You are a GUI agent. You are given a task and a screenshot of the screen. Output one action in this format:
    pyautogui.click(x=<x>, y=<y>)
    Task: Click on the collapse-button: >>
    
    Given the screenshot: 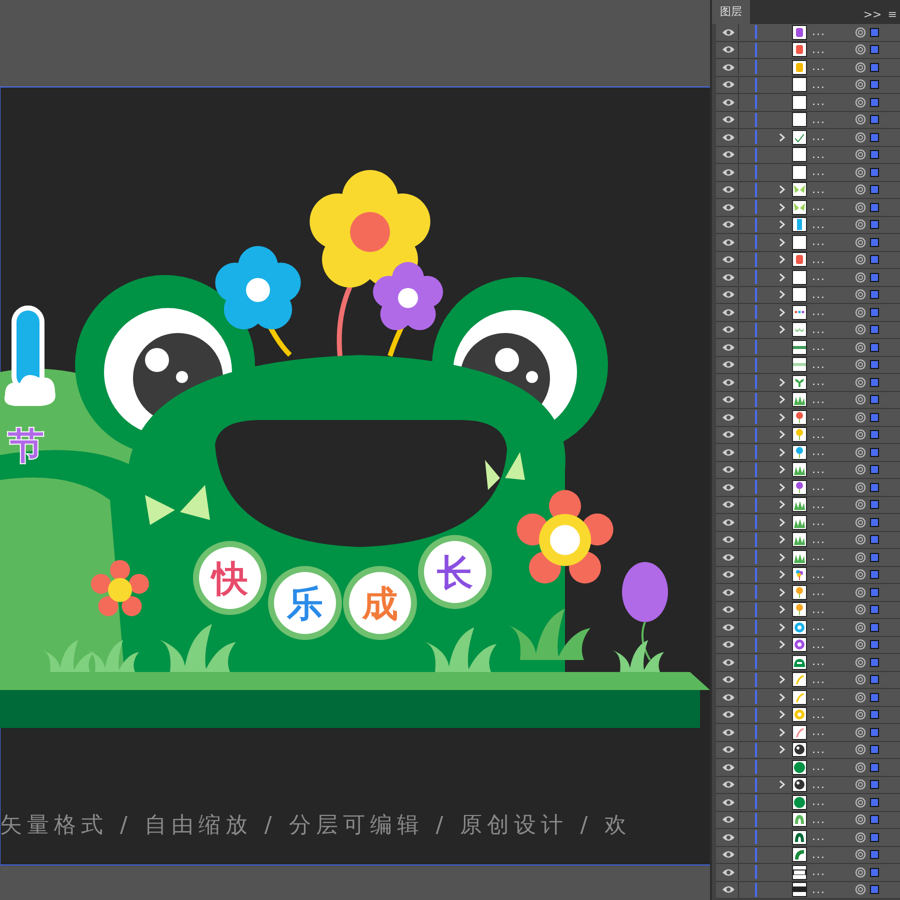 What is the action you would take?
    pyautogui.click(x=872, y=12)
    